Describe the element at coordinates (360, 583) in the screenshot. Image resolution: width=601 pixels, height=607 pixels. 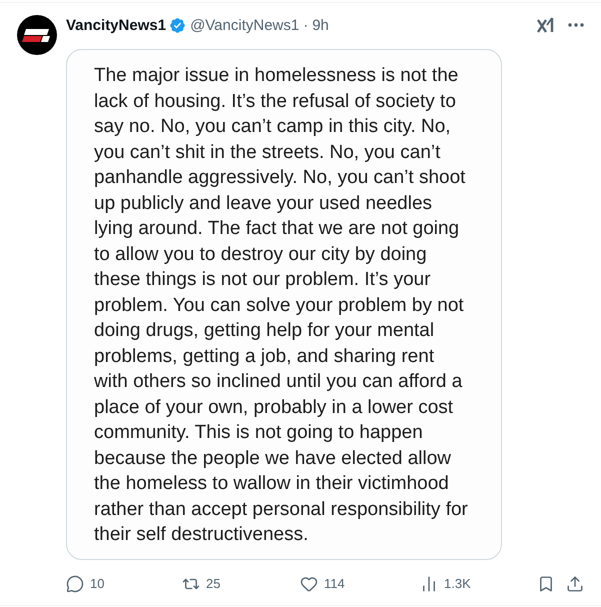
I see `like-button: 114` at that location.